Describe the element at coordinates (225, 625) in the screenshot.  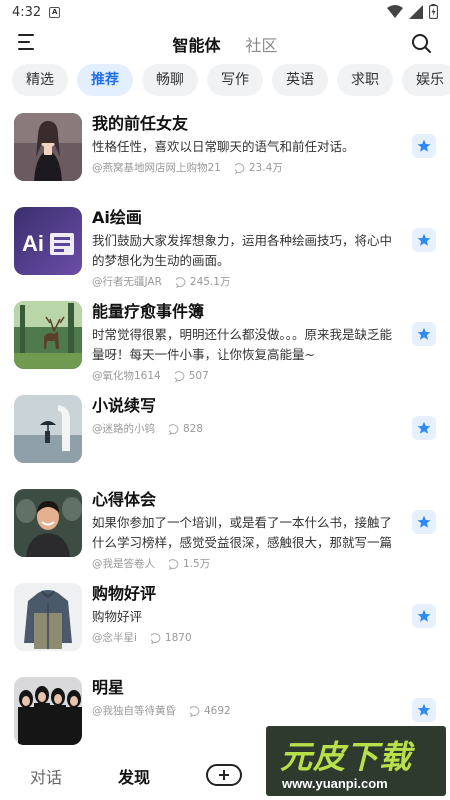
I see `list-item: 购物好评 购物好评 @念半星i 1870` at that location.